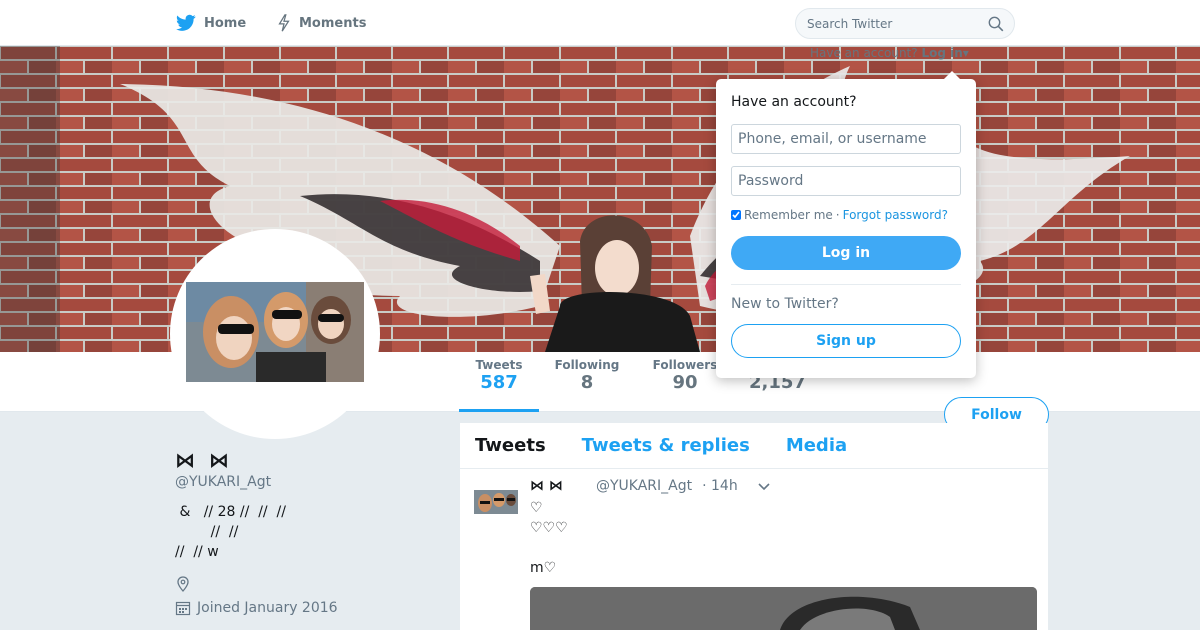  Describe the element at coordinates (333, 23) in the screenshot. I see `nav-moments-label: Moments` at that location.